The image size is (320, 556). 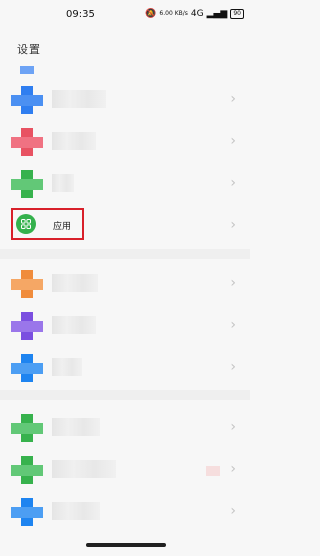 I want to click on settings-row-blurred-10: ›, so click(x=125, y=511).